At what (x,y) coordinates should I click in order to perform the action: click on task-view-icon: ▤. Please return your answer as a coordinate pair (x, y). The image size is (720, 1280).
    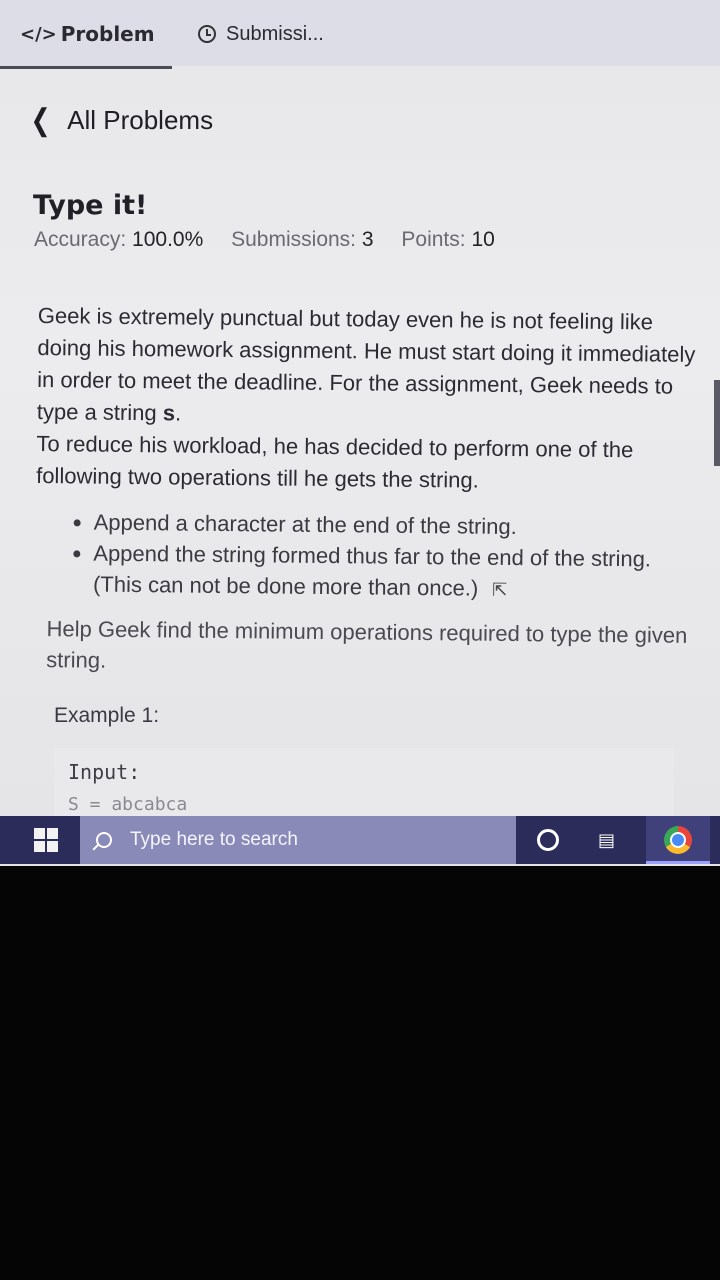
    Looking at the image, I should click on (610, 841).